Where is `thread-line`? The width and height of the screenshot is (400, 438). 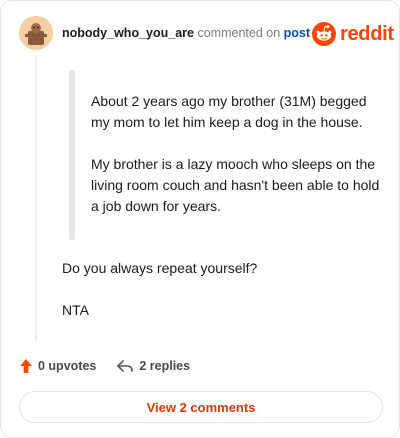
thread-line is located at coordinates (36, 199).